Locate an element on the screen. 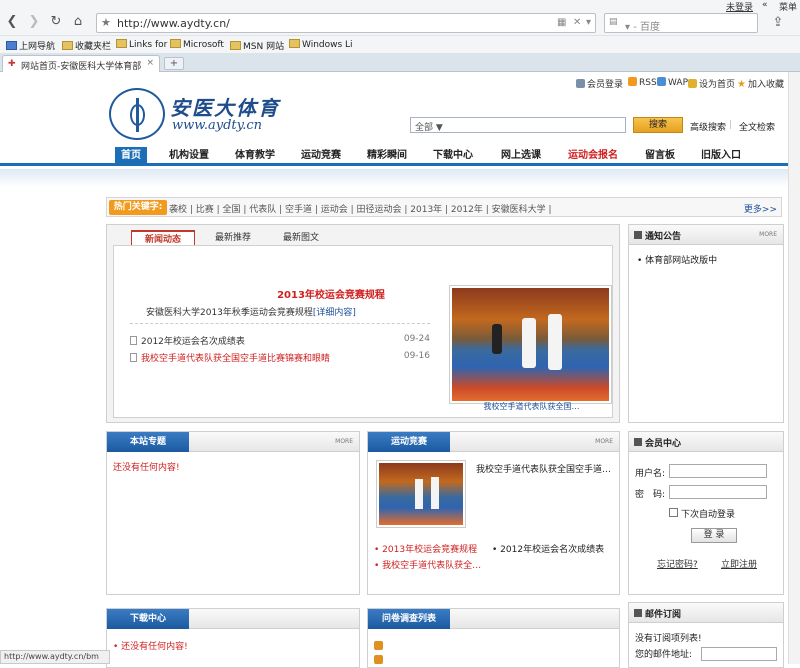 The width and height of the screenshot is (800, 668). status-bar: http://www.aydty.cn/bm is located at coordinates (55, 657).